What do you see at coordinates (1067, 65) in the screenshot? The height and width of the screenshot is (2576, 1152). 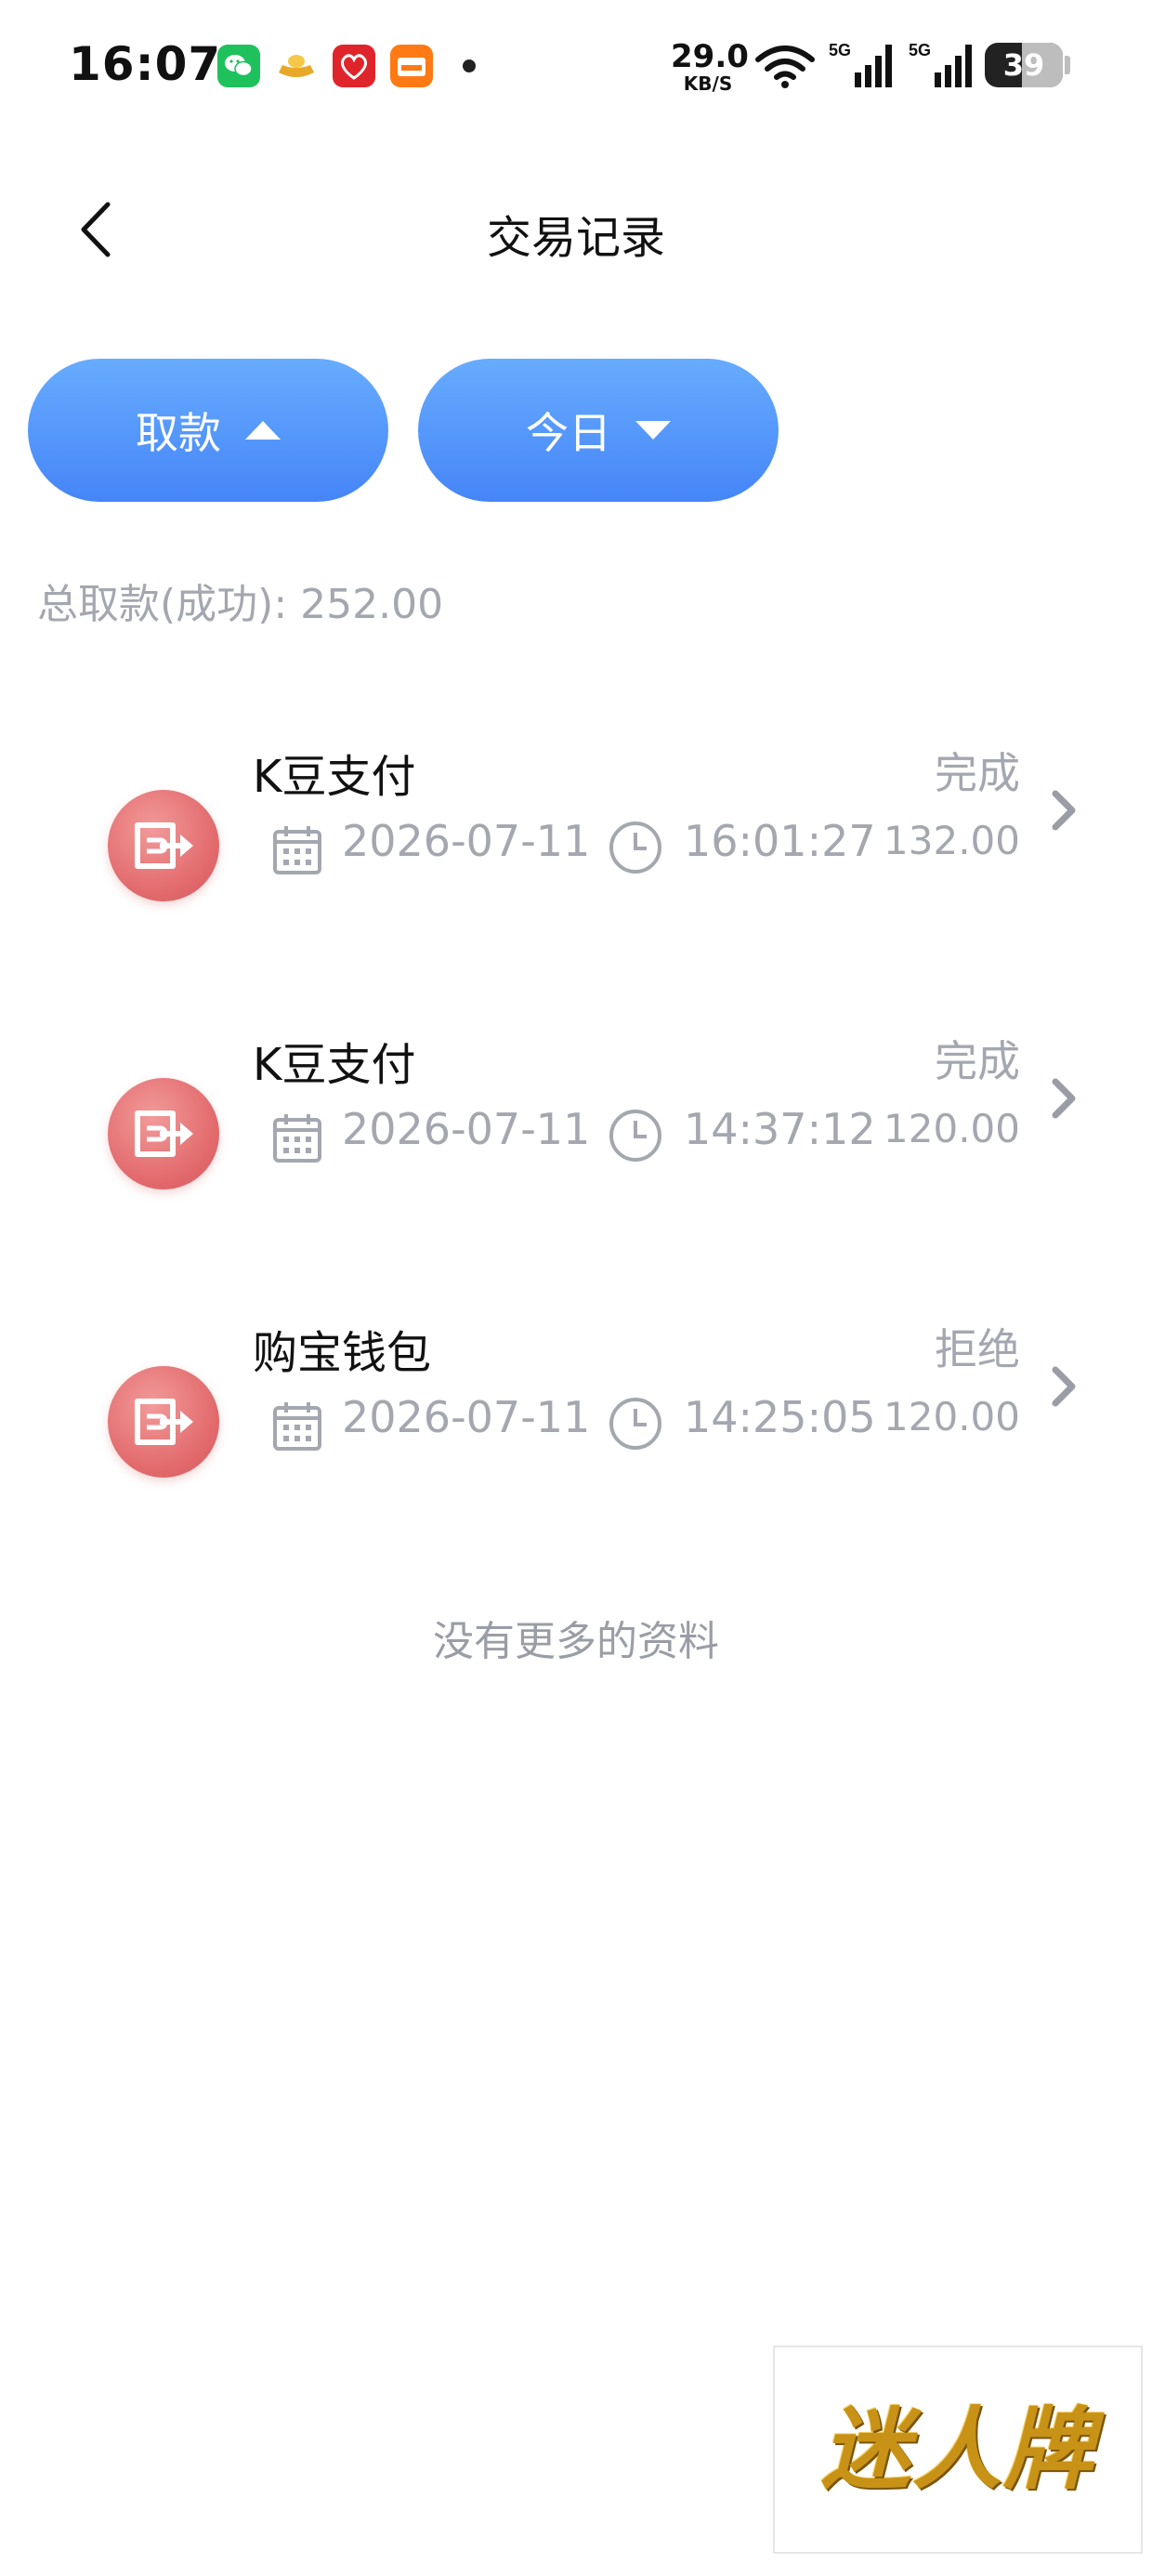 I see `battery-tip` at bounding box center [1067, 65].